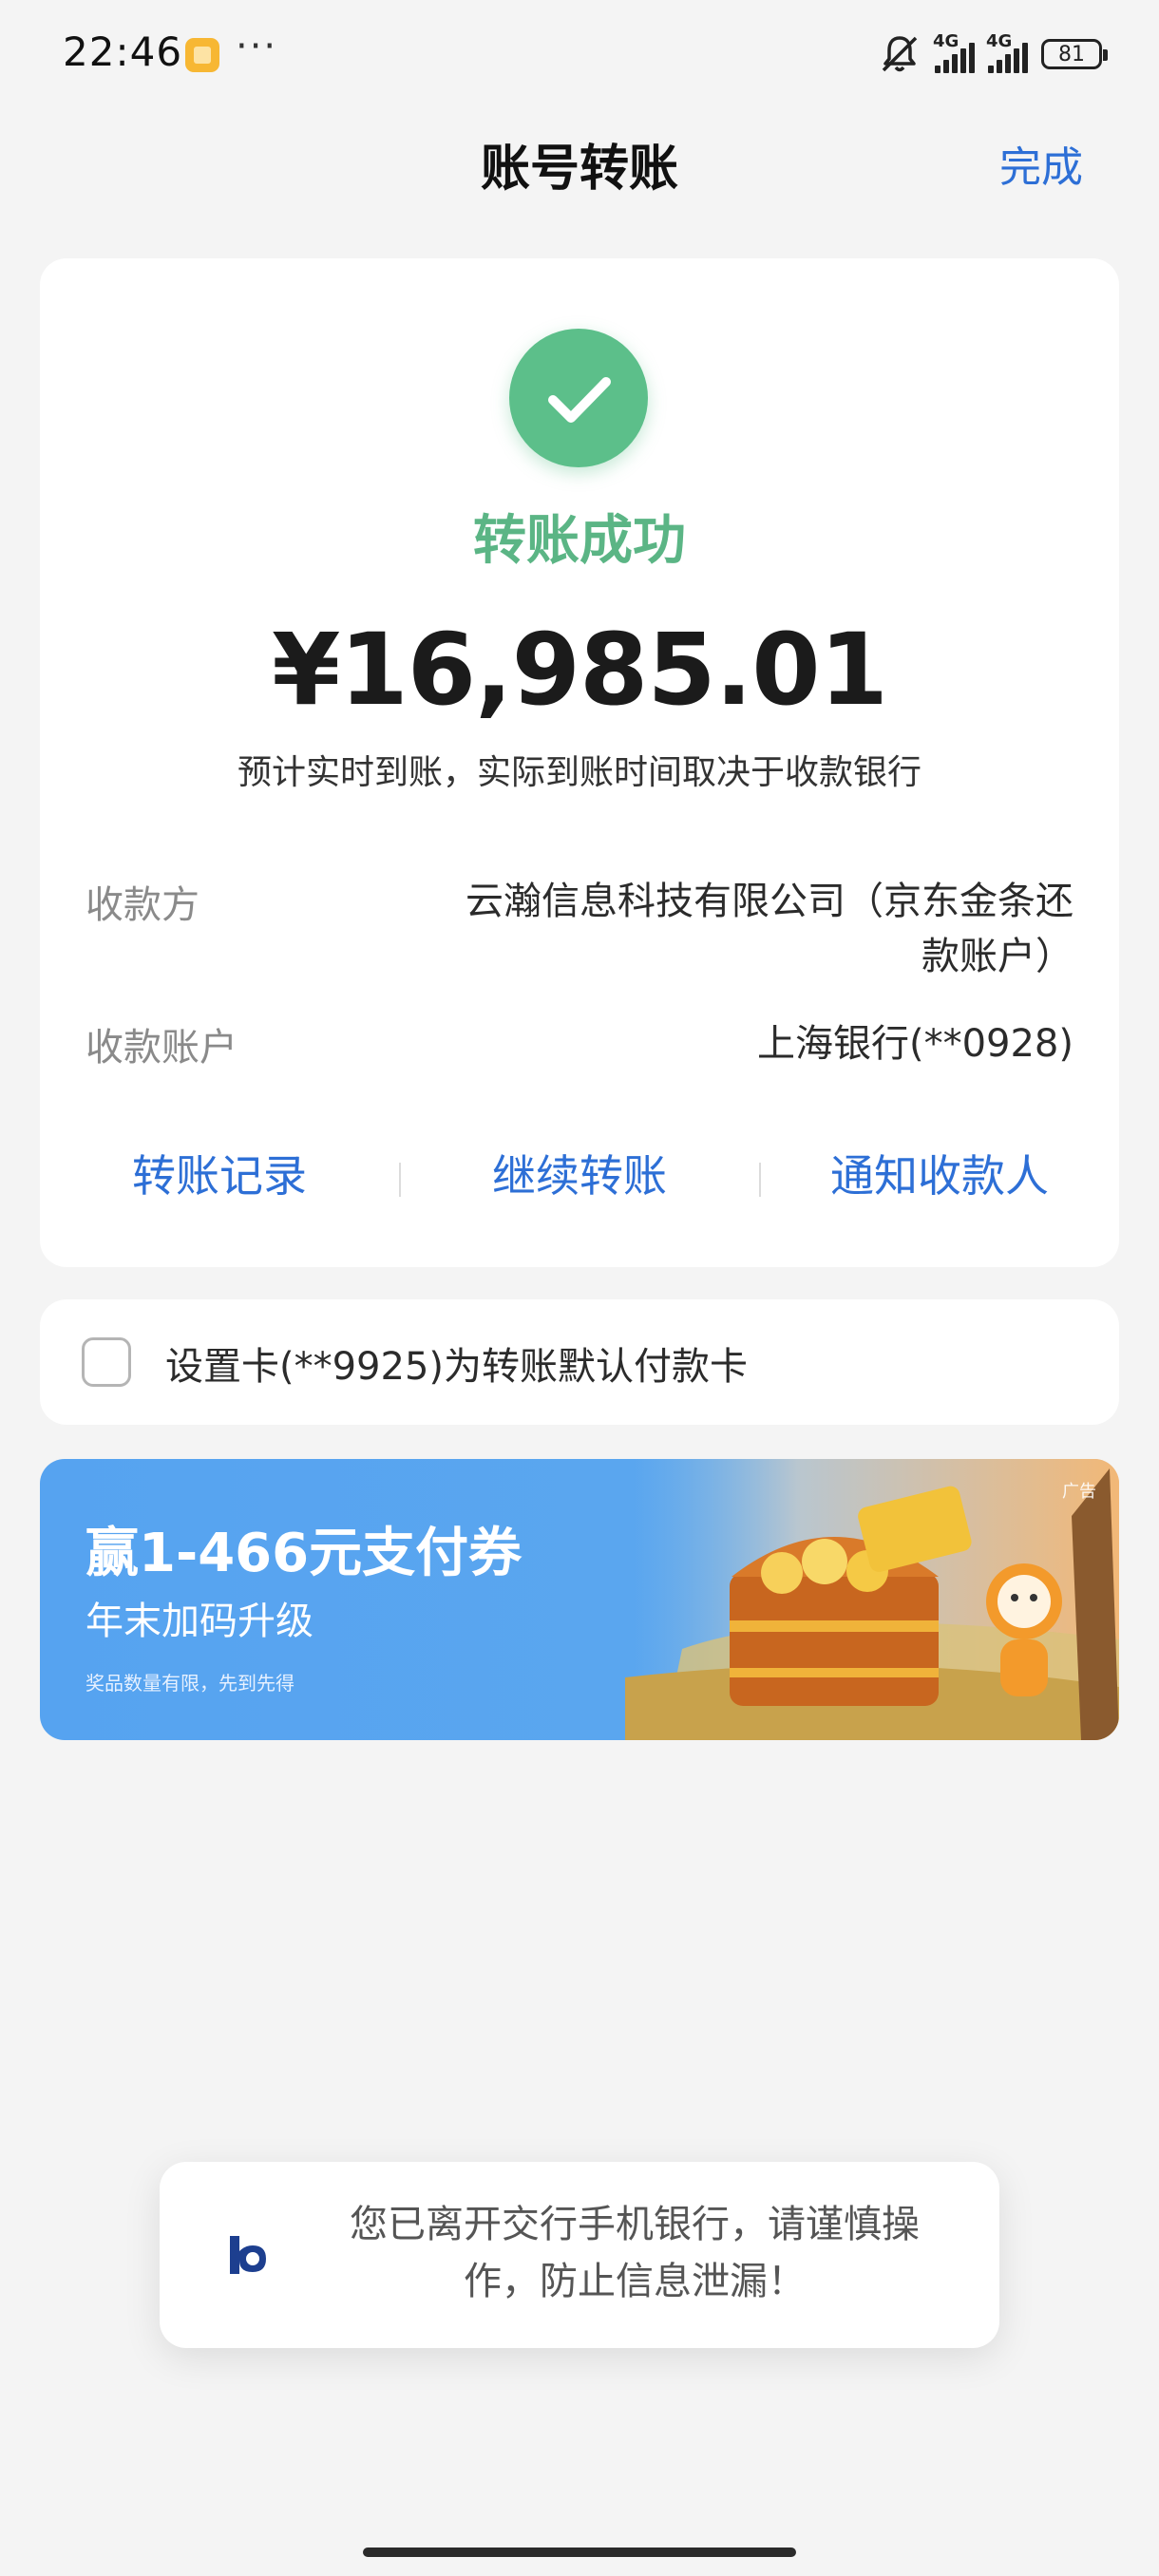  Describe the element at coordinates (248, 2255) in the screenshot. I see `bank-logo-icon` at that location.